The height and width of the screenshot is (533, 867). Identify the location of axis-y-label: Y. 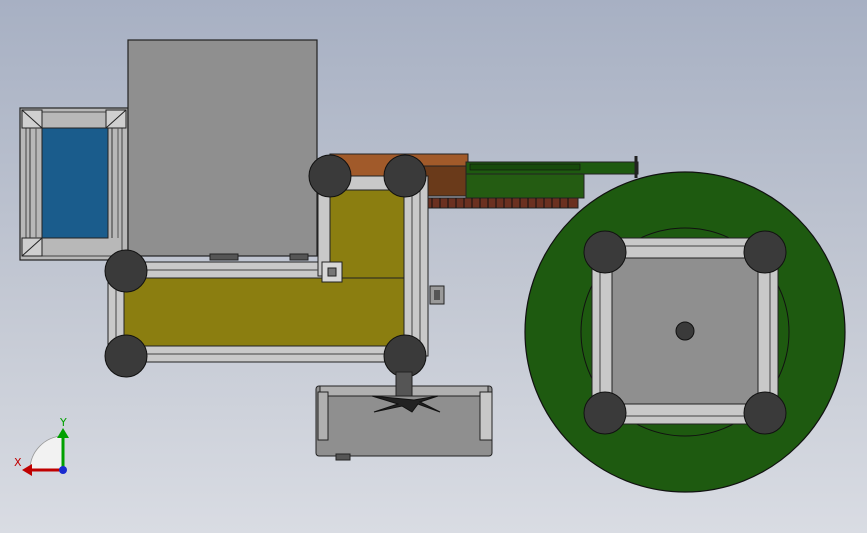
(63, 422).